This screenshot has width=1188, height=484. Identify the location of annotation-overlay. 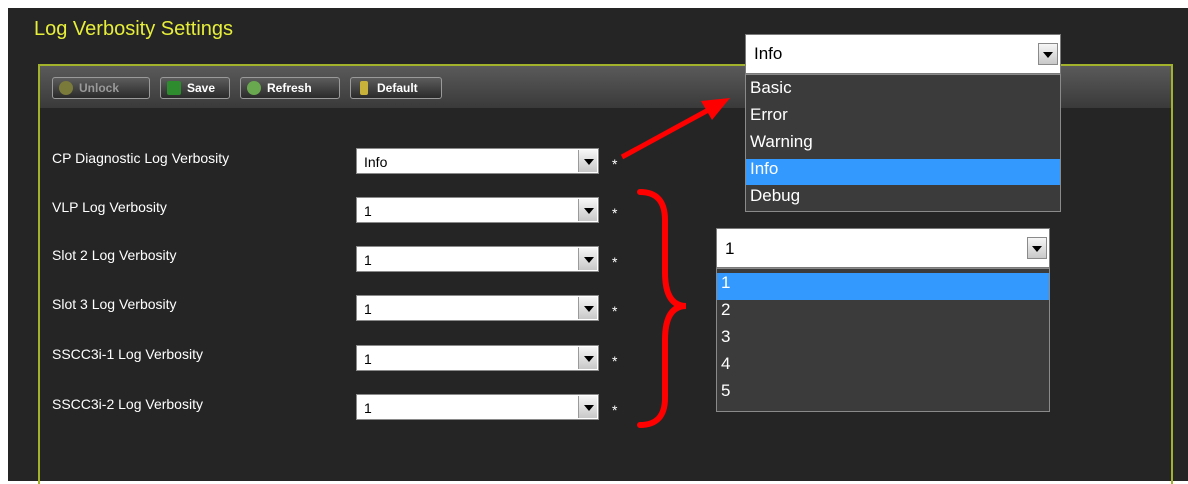
(675, 263).